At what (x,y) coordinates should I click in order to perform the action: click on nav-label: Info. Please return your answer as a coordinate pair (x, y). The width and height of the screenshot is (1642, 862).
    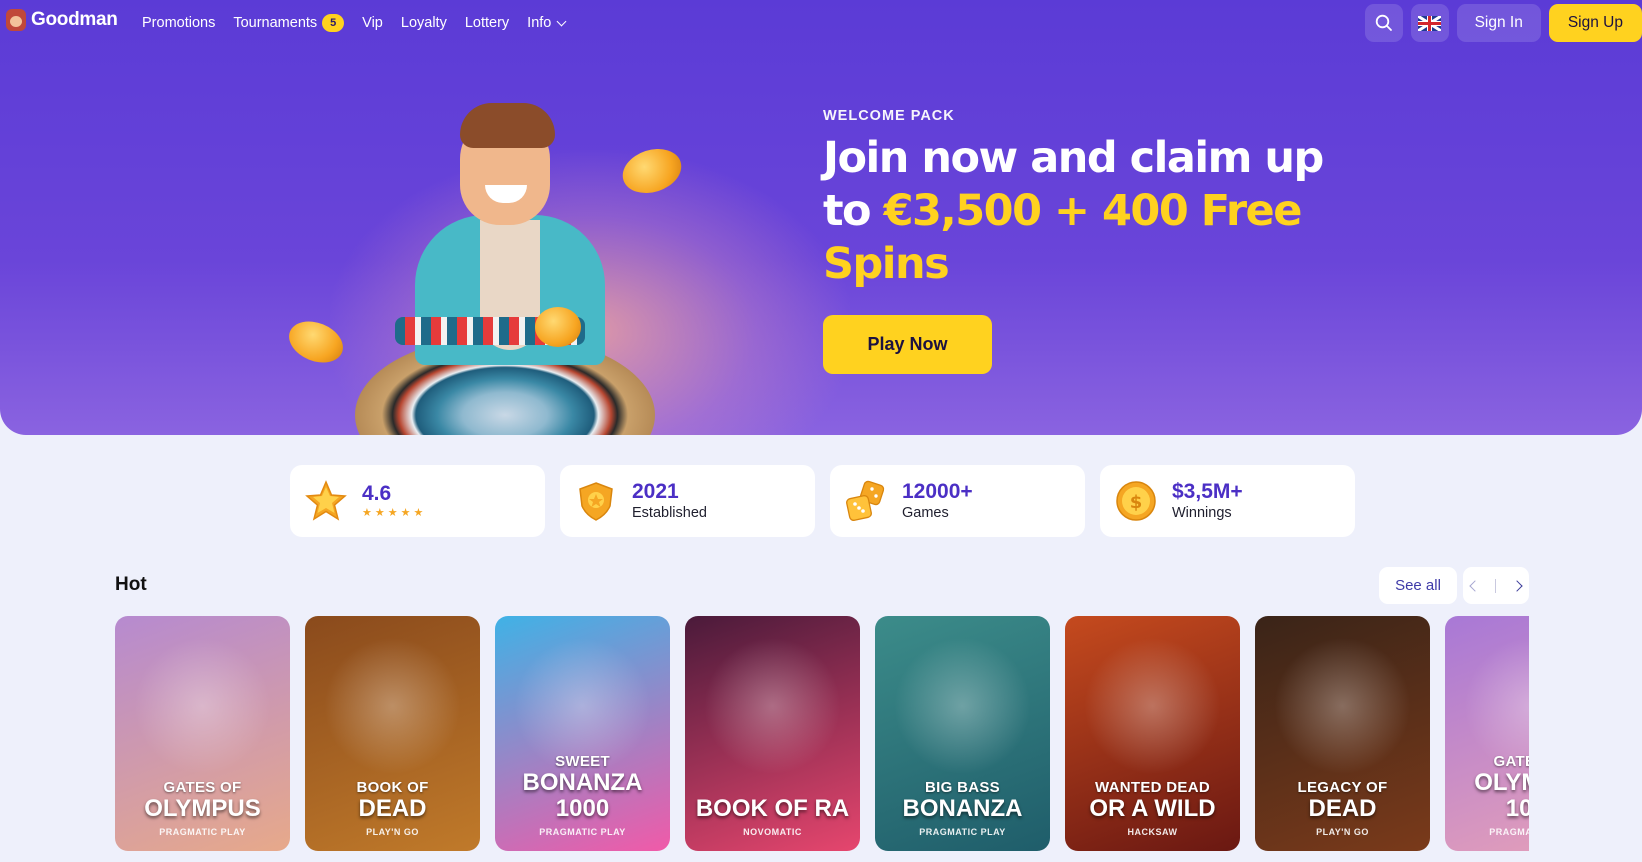
    Looking at the image, I should click on (539, 23).